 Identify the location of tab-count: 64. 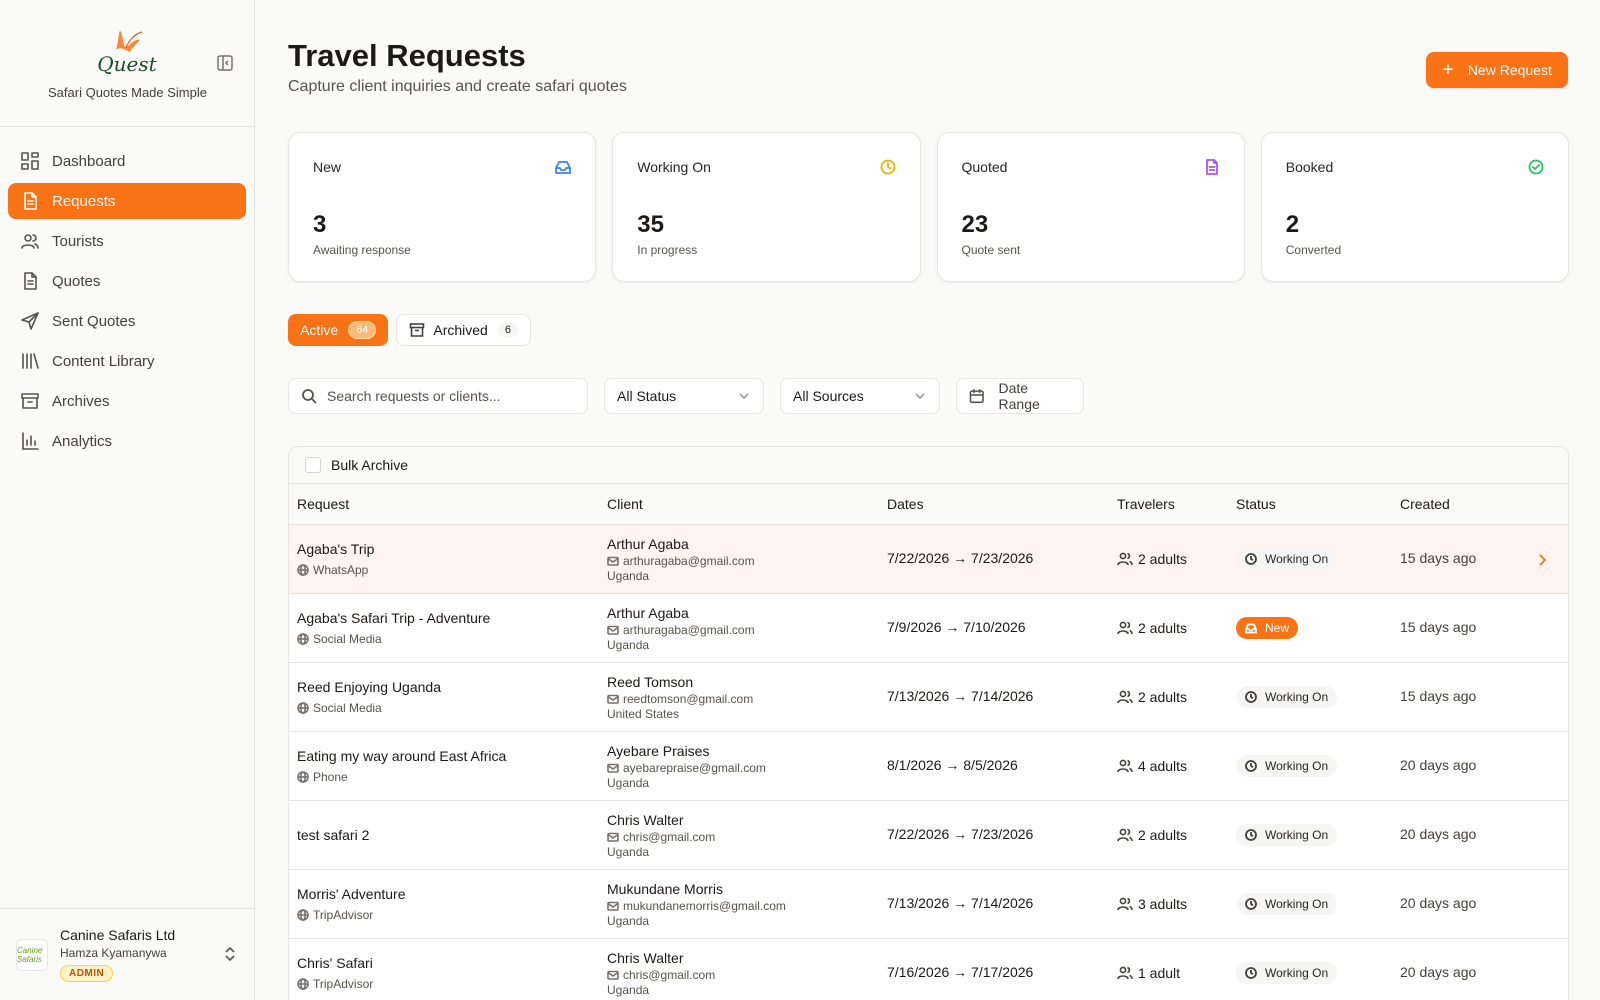
(362, 330).